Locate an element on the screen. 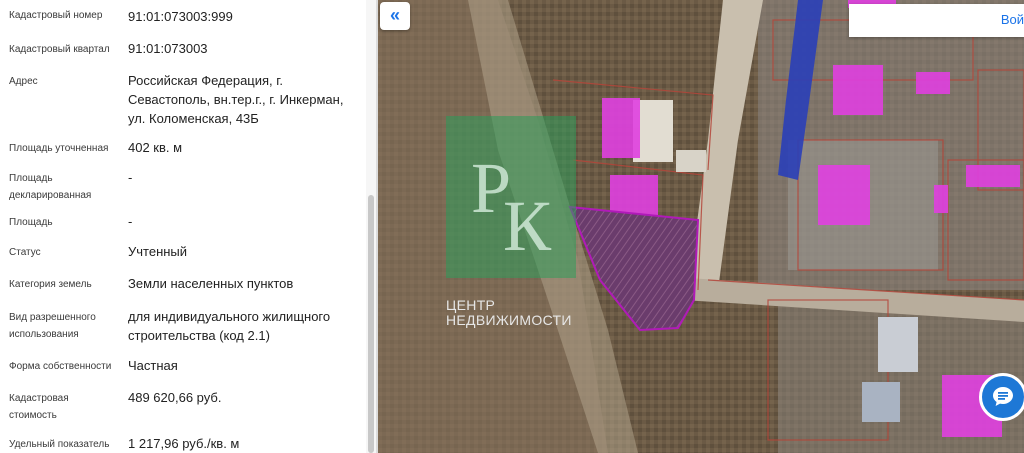  info-value: 1 217,96 руб./кв. м is located at coordinates (184, 443).